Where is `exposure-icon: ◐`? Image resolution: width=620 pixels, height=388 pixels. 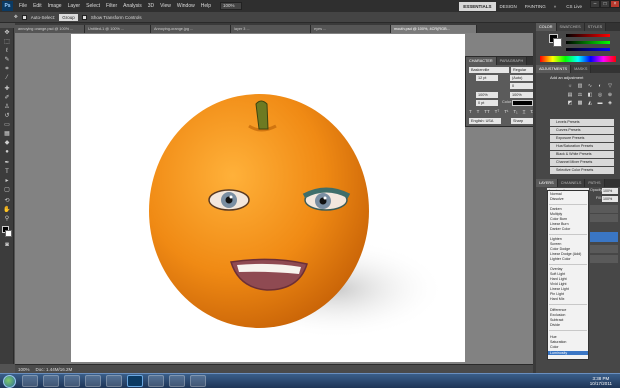 exposure-icon: ◐ is located at coordinates (600, 86).